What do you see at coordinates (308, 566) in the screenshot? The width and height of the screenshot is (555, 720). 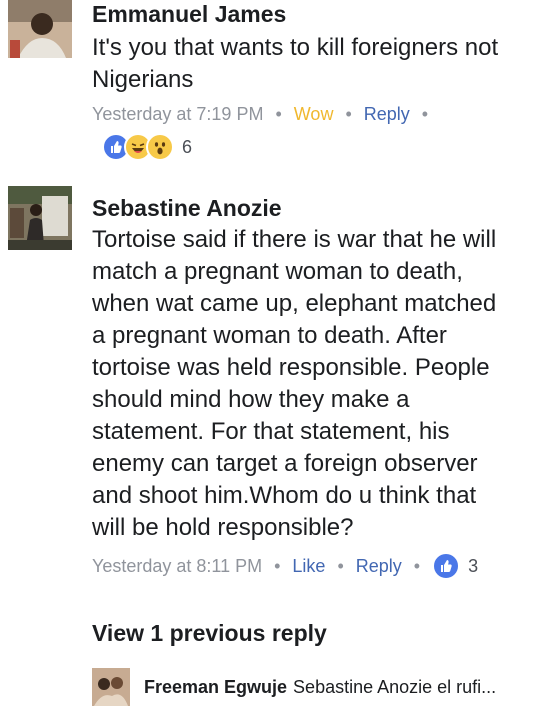 I see `like-button: Like` at bounding box center [308, 566].